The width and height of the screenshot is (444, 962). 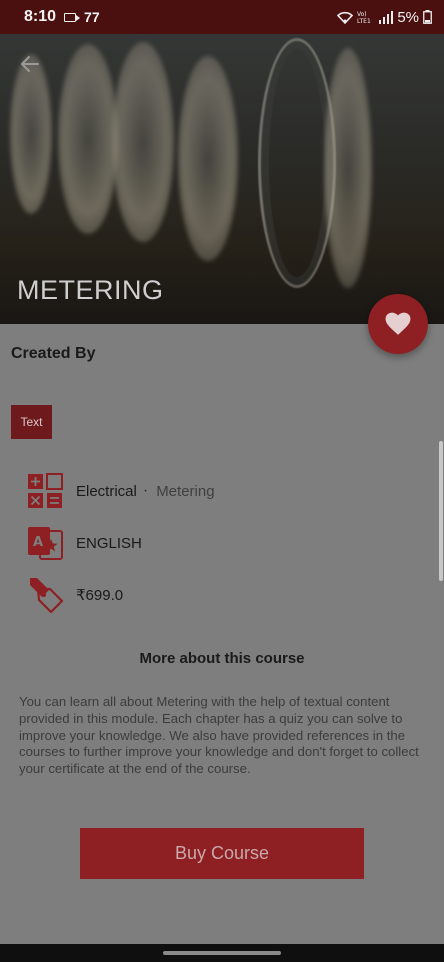 I want to click on battery-icon, so click(x=427, y=17).